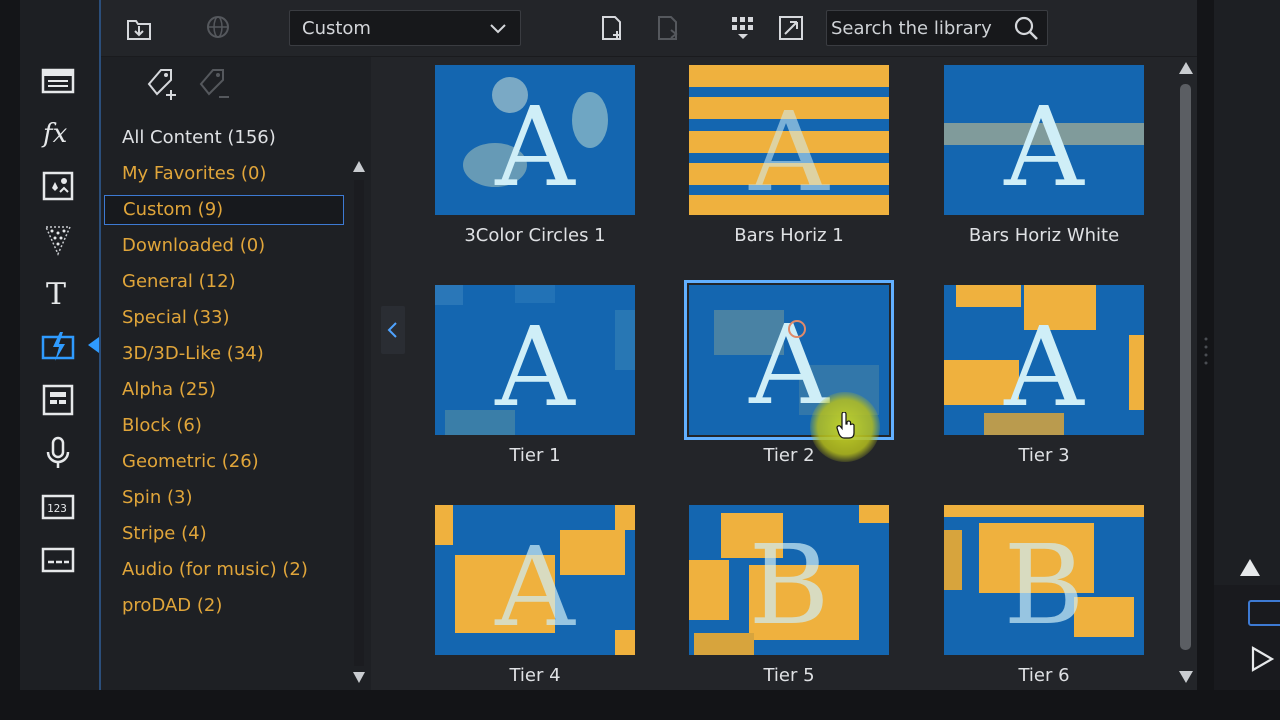 Image resolution: width=1280 pixels, height=720 pixels. What do you see at coordinates (58, 186) in the screenshot?
I see `pip-objects-icon` at bounding box center [58, 186].